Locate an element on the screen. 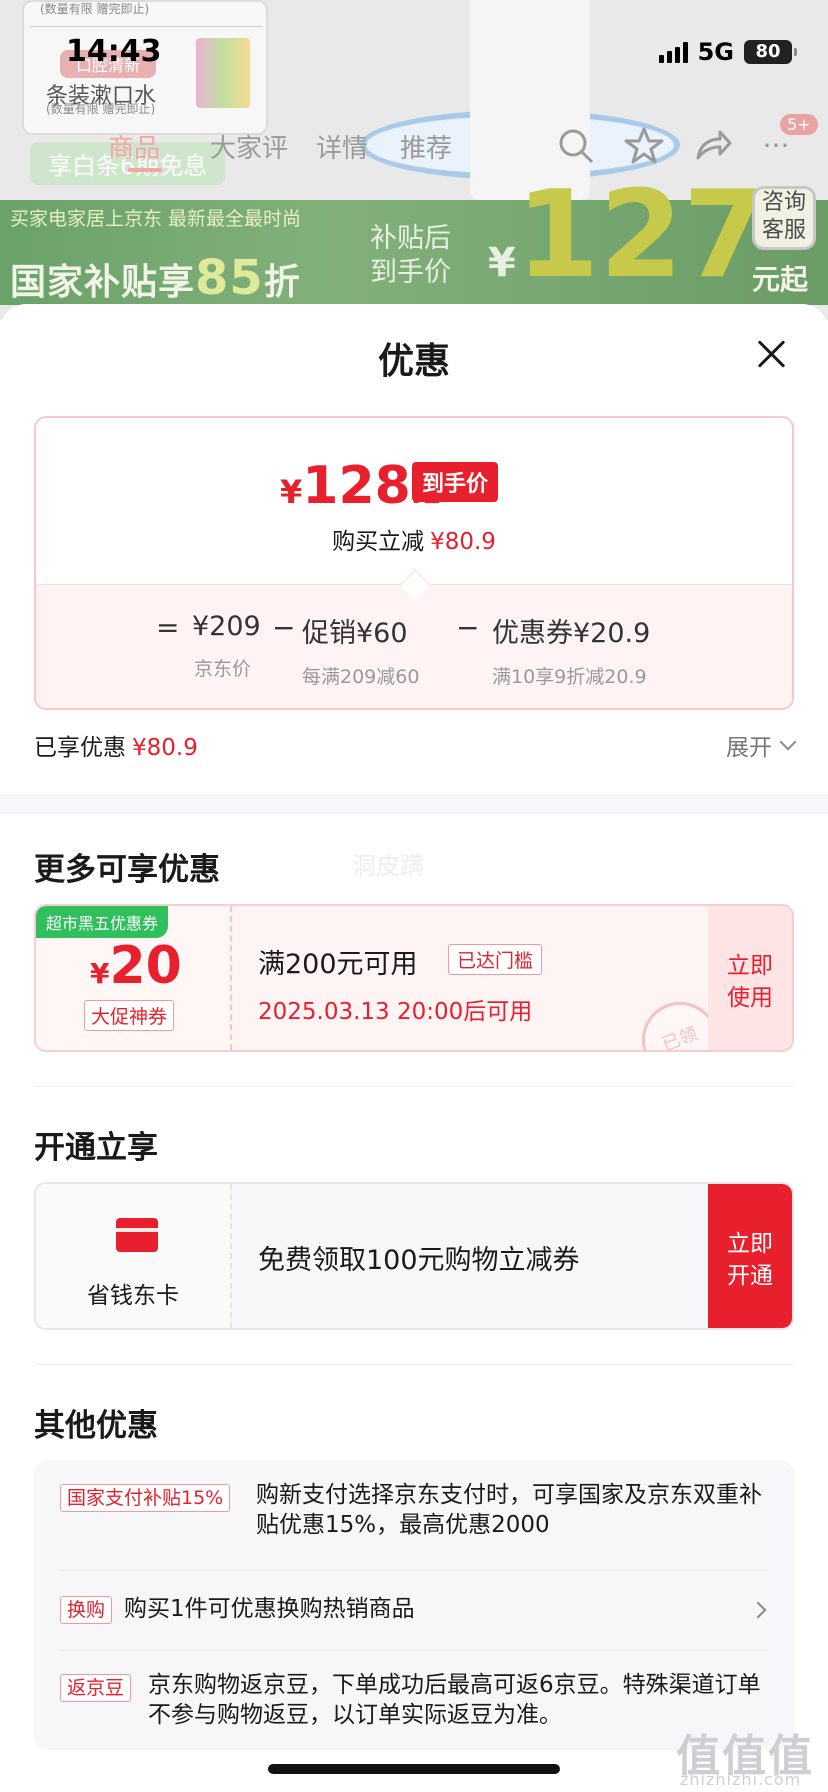 The height and width of the screenshot is (1792, 828). threshold-reached-tag: 已达门槛 is located at coordinates (495, 959).